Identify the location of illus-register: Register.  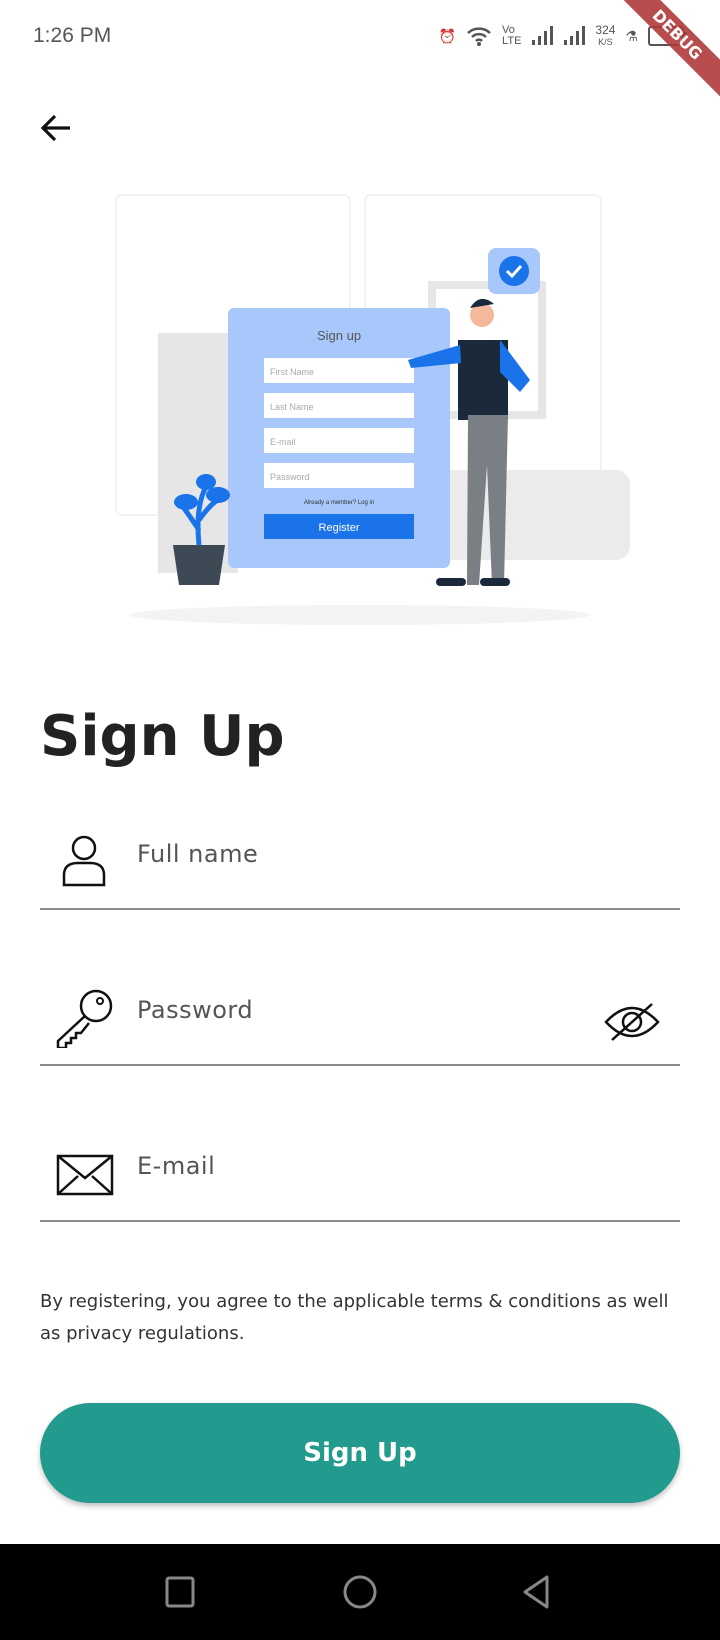
(339, 528).